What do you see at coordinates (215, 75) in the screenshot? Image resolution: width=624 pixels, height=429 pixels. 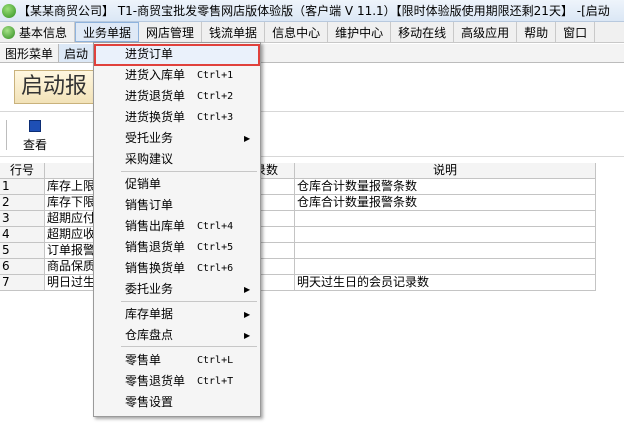 I see `shortcut-label: Ctrl+1` at bounding box center [215, 75].